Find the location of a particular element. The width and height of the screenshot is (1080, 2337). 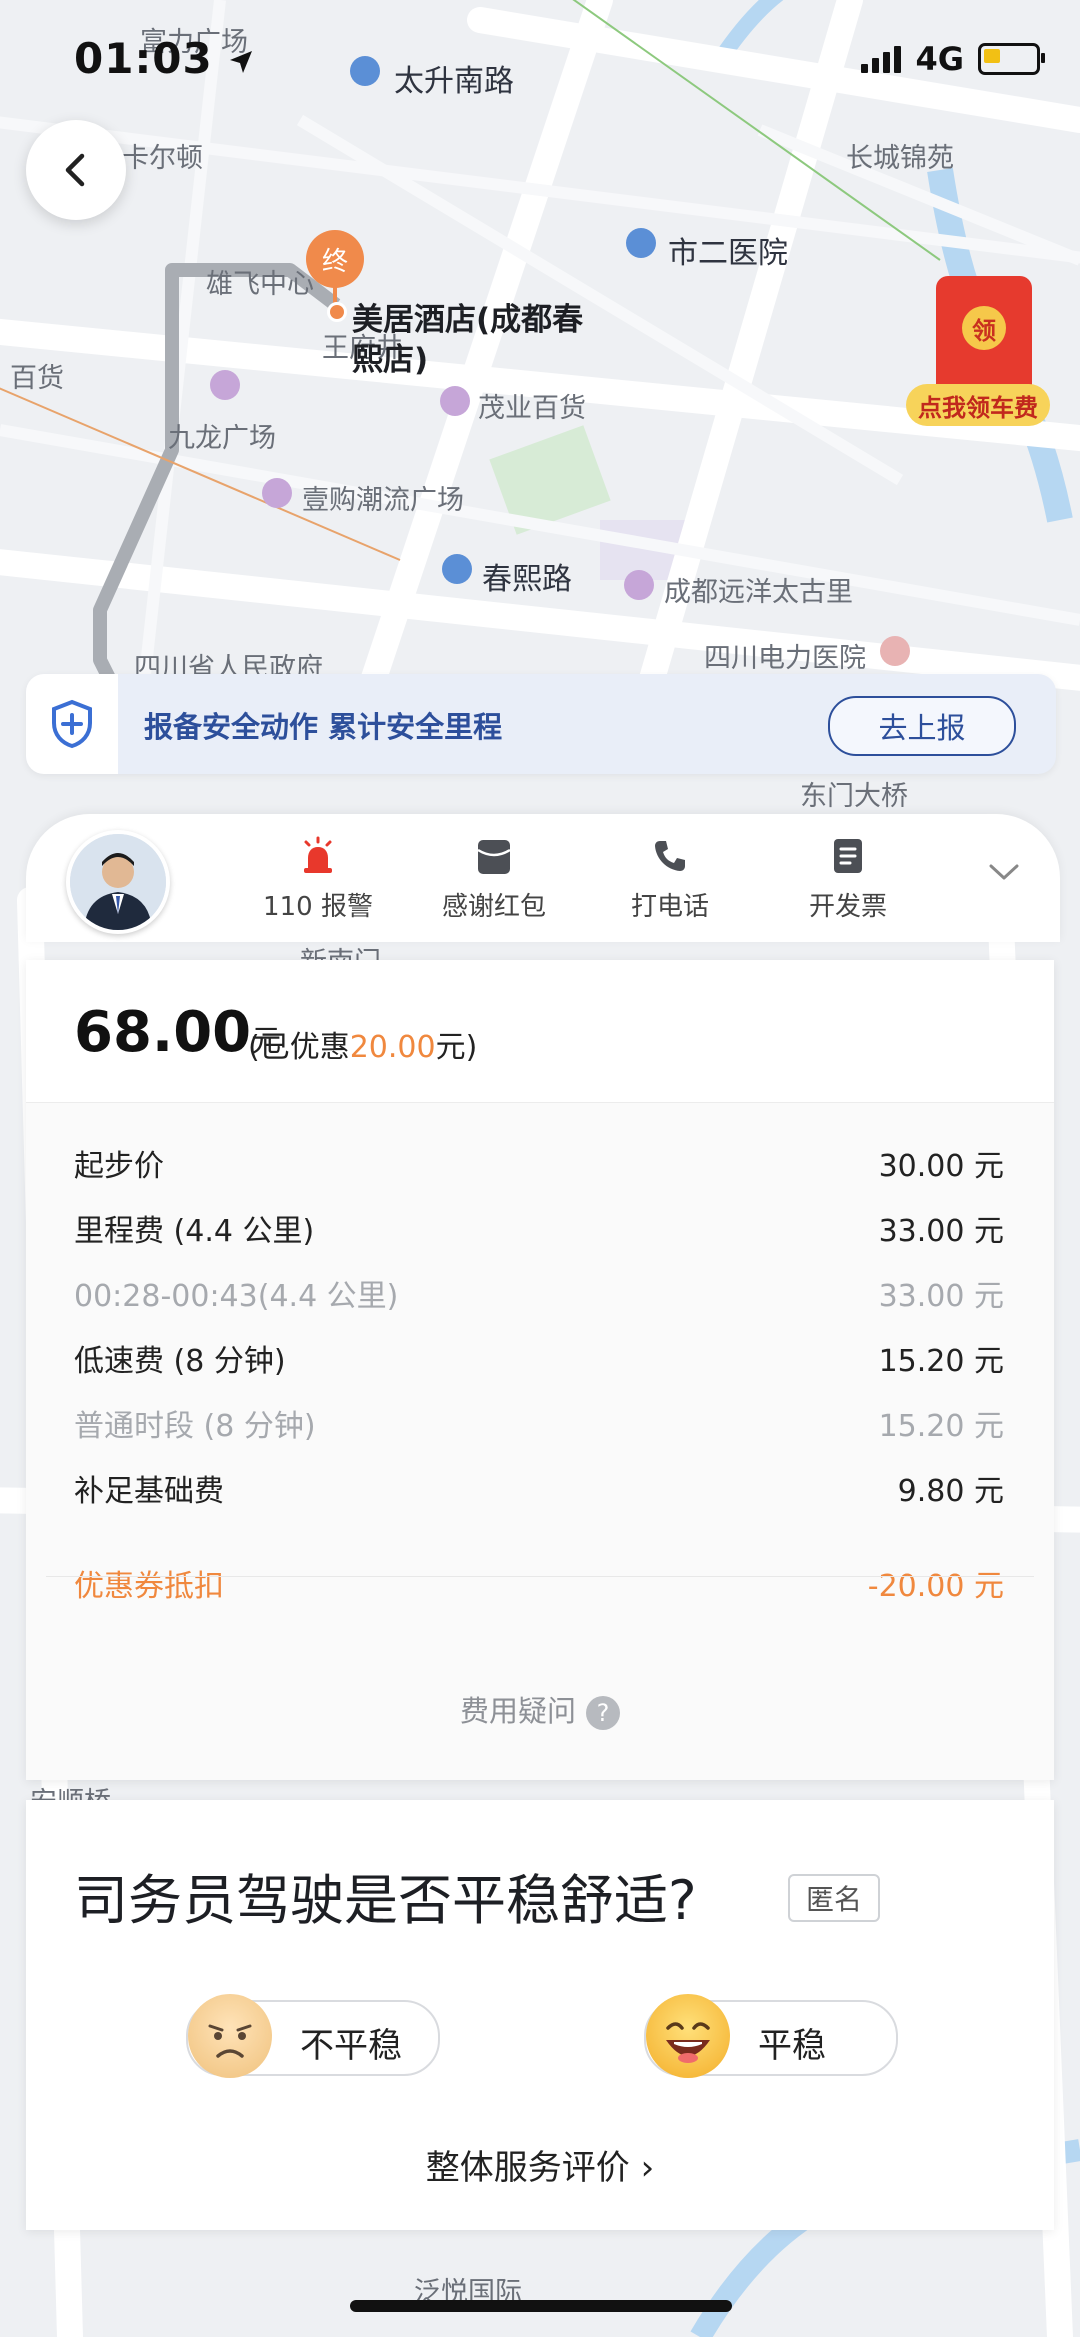

status-right: 4G is located at coordinates (953, 59).